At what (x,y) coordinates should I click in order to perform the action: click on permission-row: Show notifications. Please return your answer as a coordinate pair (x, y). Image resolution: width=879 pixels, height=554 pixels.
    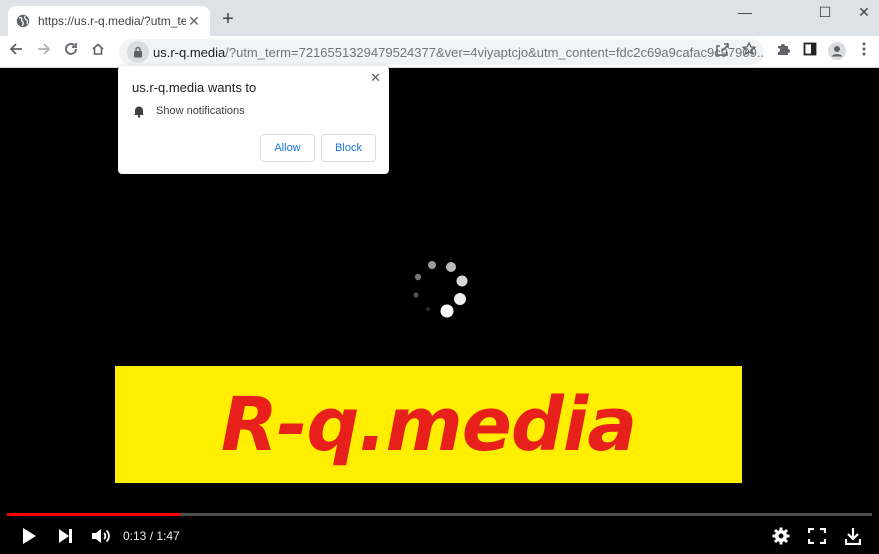
    Looking at the image, I should click on (188, 111).